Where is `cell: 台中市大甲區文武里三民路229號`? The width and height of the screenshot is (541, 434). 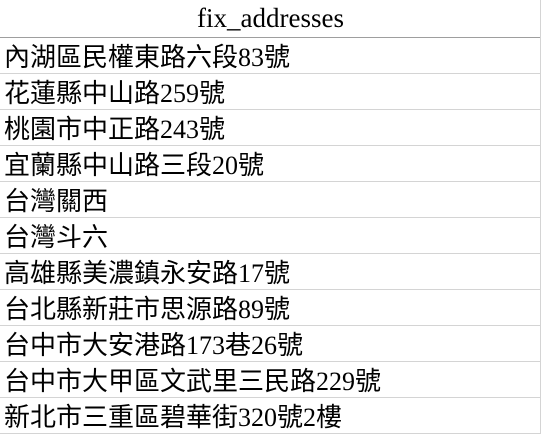
cell: 台中市大甲區文武里三民路229號 is located at coordinates (270, 380).